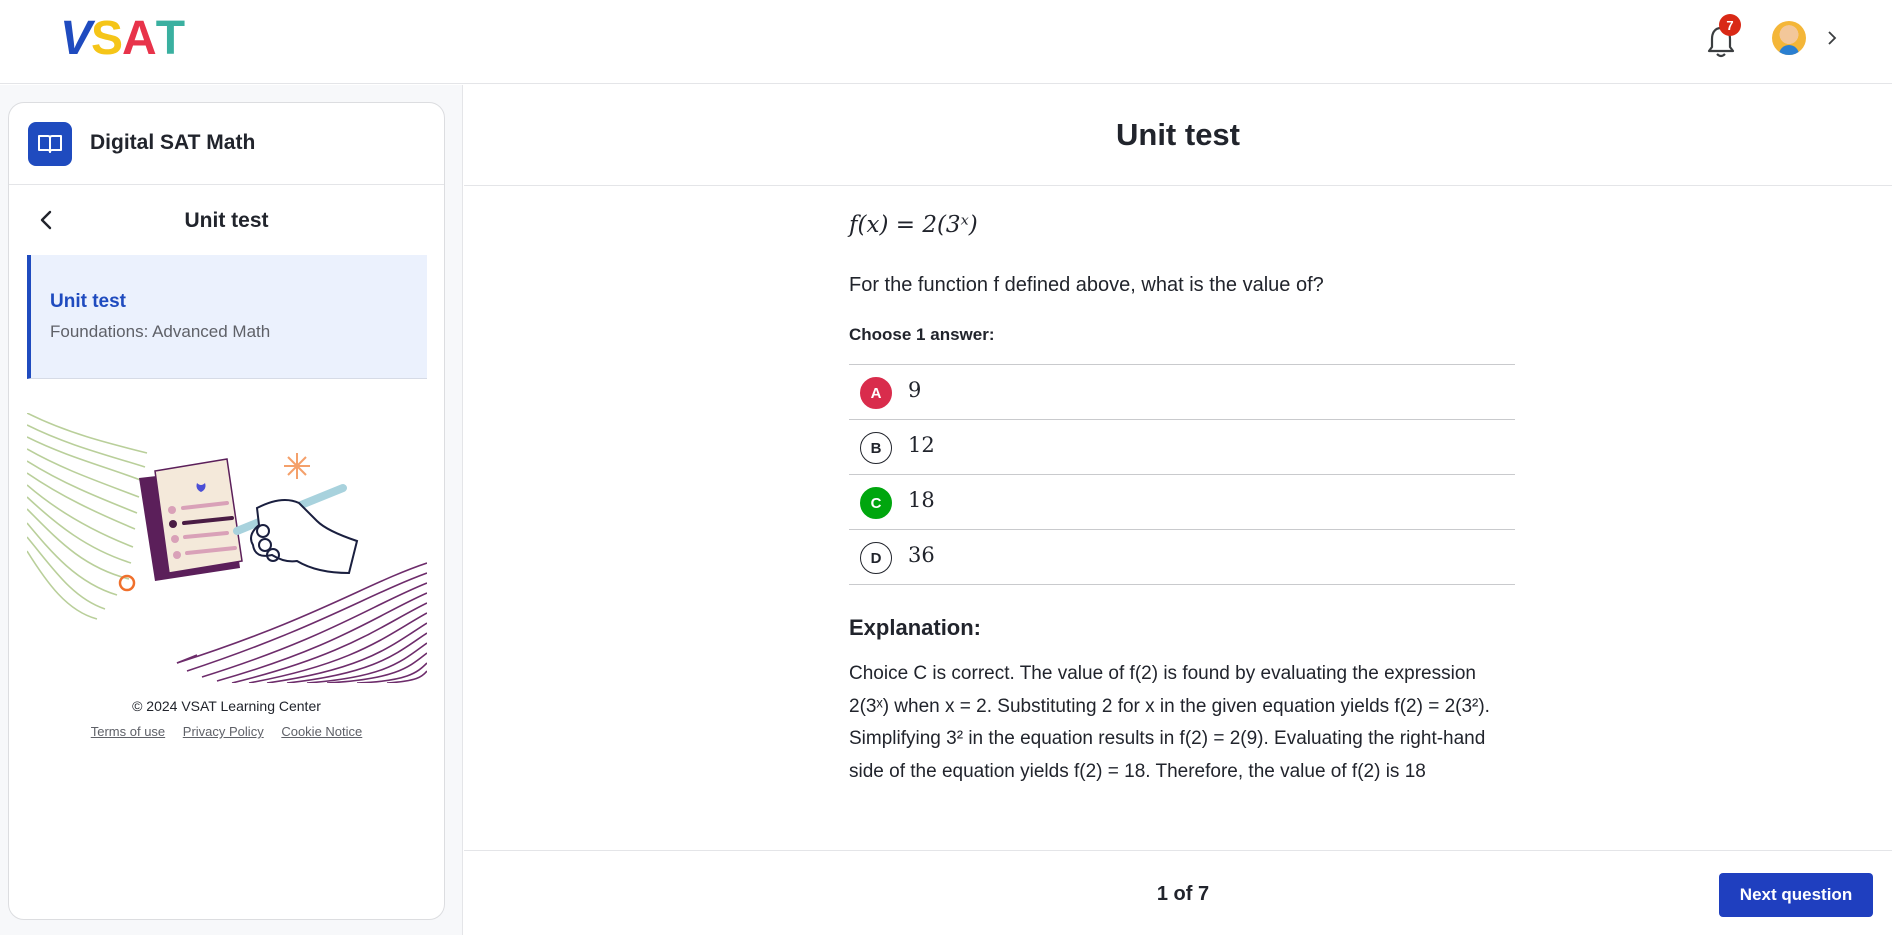 The width and height of the screenshot is (1892, 935). Describe the element at coordinates (915, 627) in the screenshot. I see `explanation-title: Explanation:` at that location.